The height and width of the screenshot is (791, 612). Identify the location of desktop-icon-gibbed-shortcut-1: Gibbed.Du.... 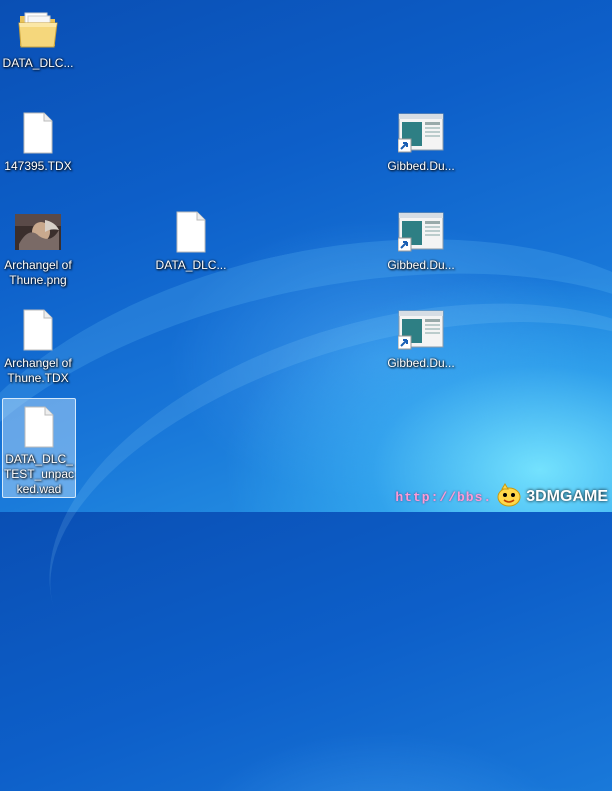
(421, 139).